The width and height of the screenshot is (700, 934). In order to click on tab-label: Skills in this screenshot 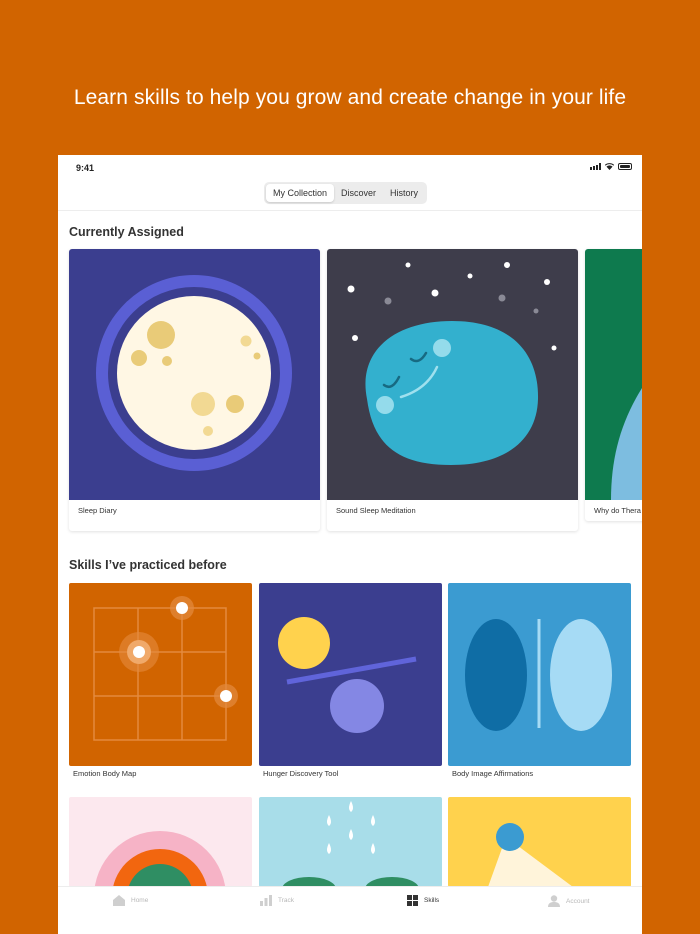, I will do `click(432, 900)`.